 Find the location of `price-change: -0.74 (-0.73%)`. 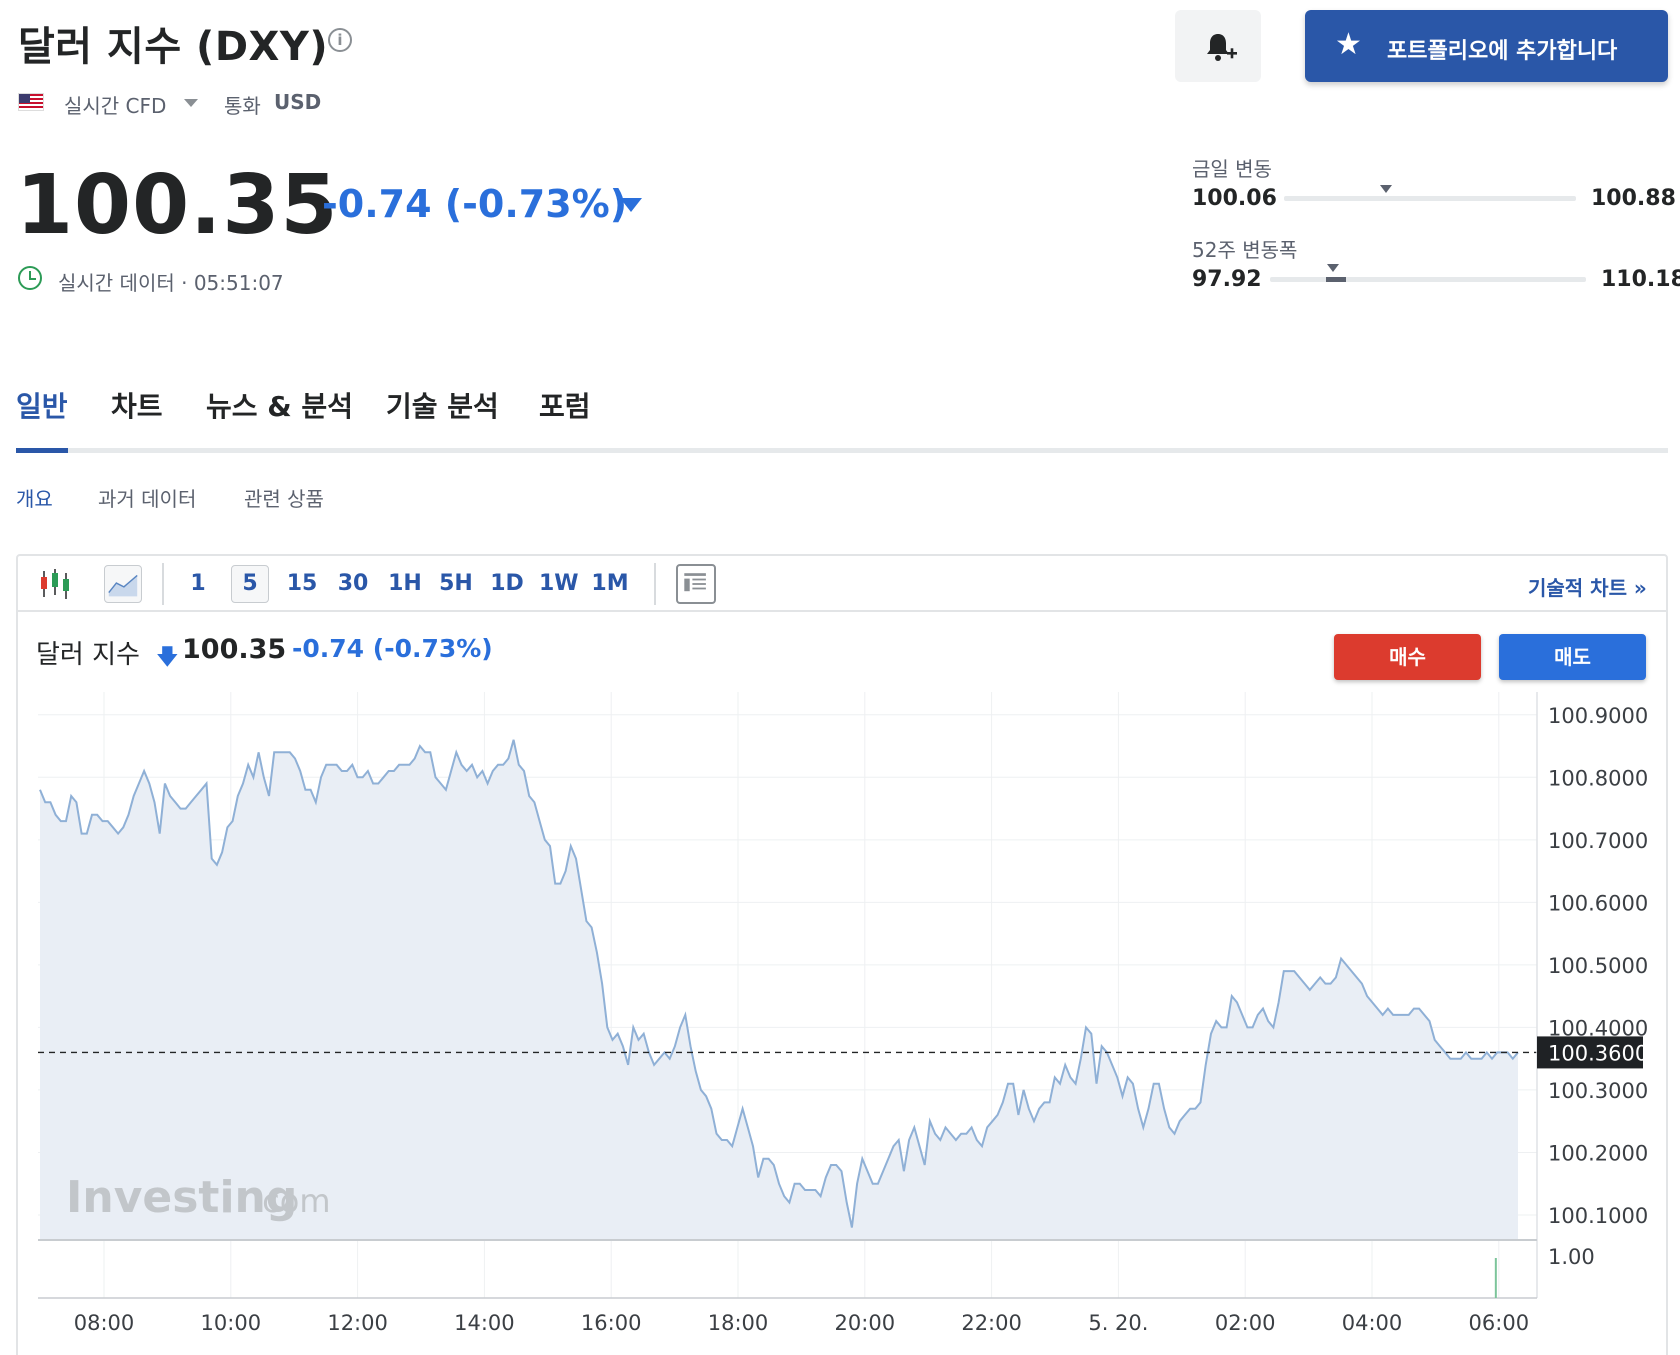

price-change: -0.74 (-0.73%) is located at coordinates (475, 204).